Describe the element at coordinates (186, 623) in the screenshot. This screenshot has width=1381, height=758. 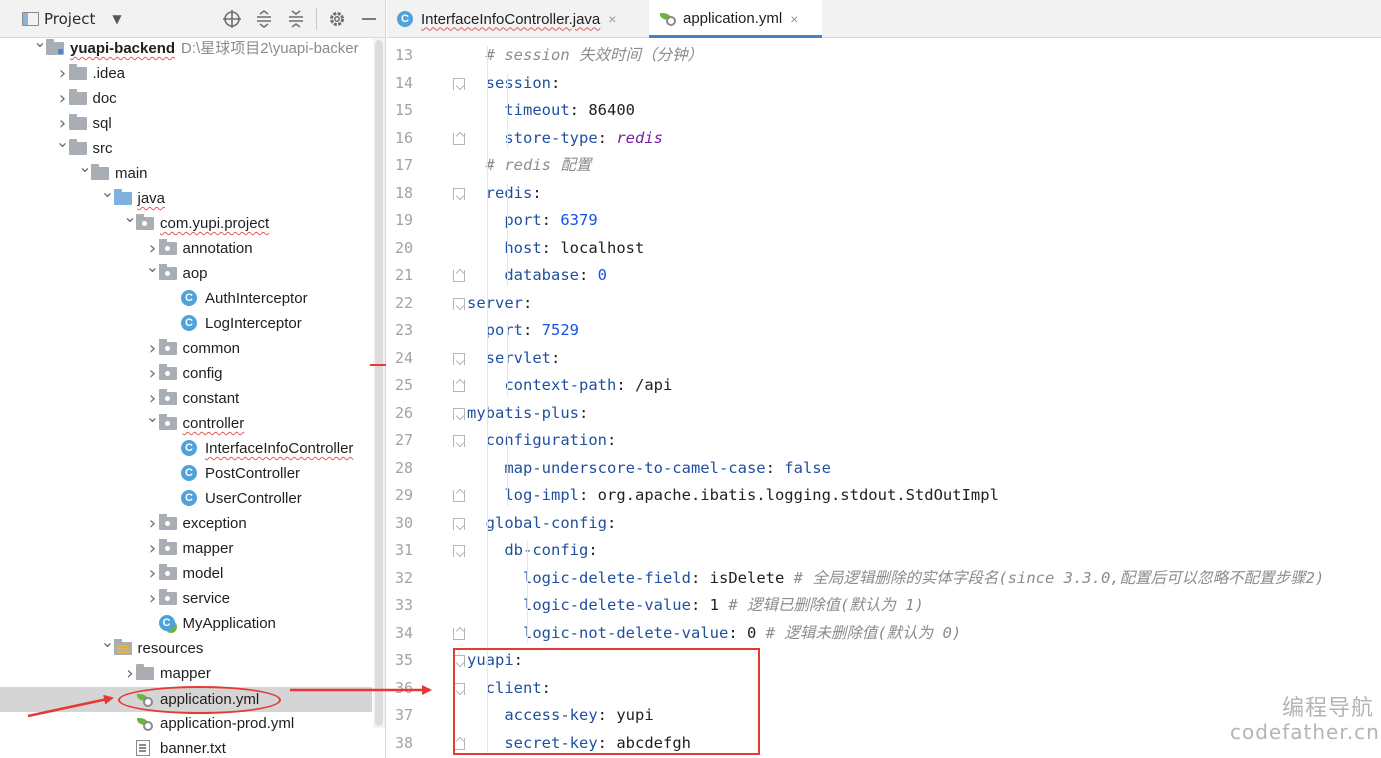
I see `tree-item: C MyApplication` at that location.